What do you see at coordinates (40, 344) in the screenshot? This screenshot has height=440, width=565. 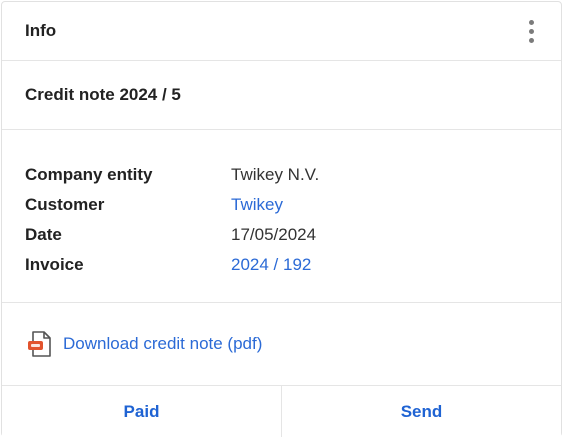 I see `pdf-file-icon` at bounding box center [40, 344].